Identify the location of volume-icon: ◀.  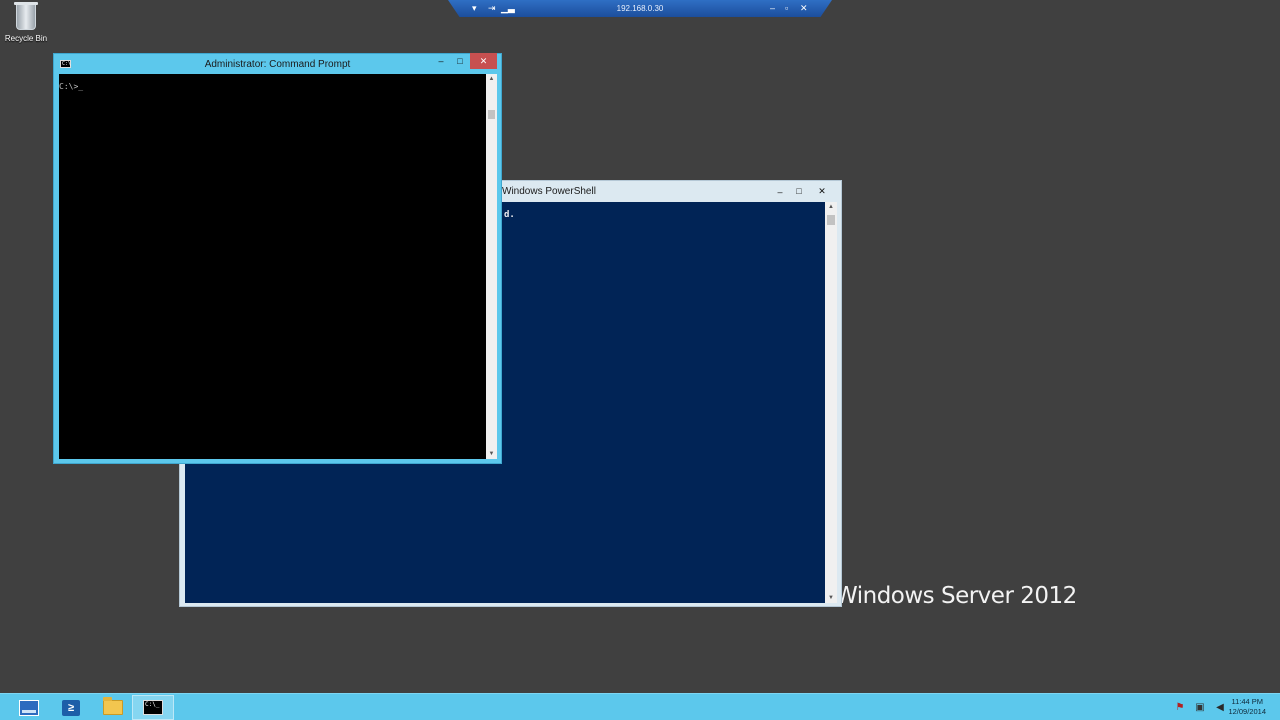
(1220, 708).